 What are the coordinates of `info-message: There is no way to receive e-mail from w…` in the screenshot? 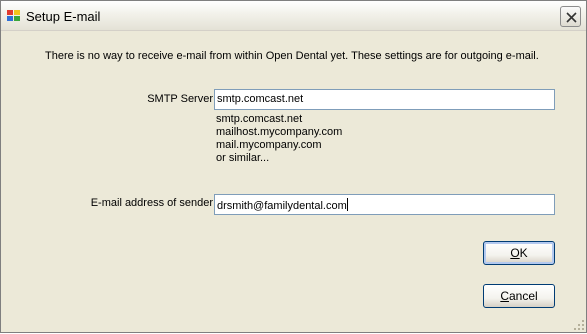 It's located at (292, 56).